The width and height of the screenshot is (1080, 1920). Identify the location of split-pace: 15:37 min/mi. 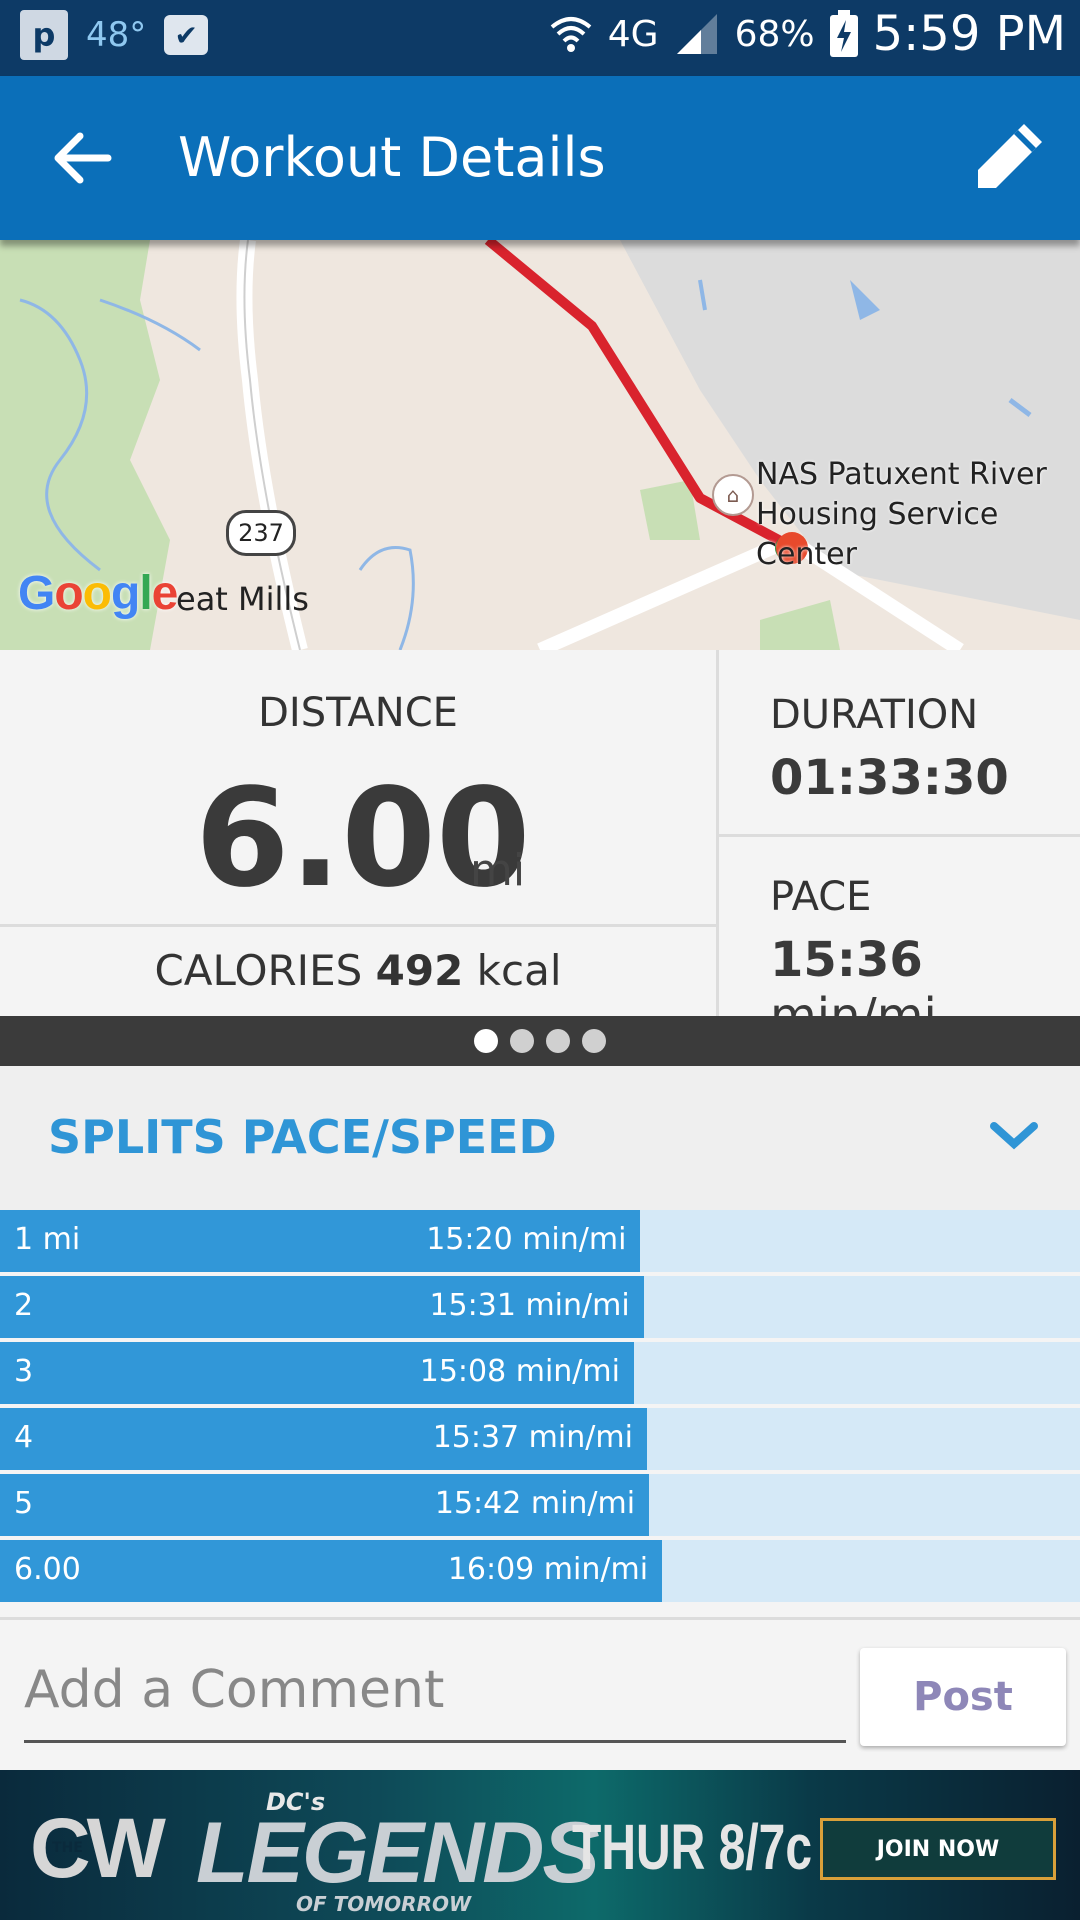
(532, 1437).